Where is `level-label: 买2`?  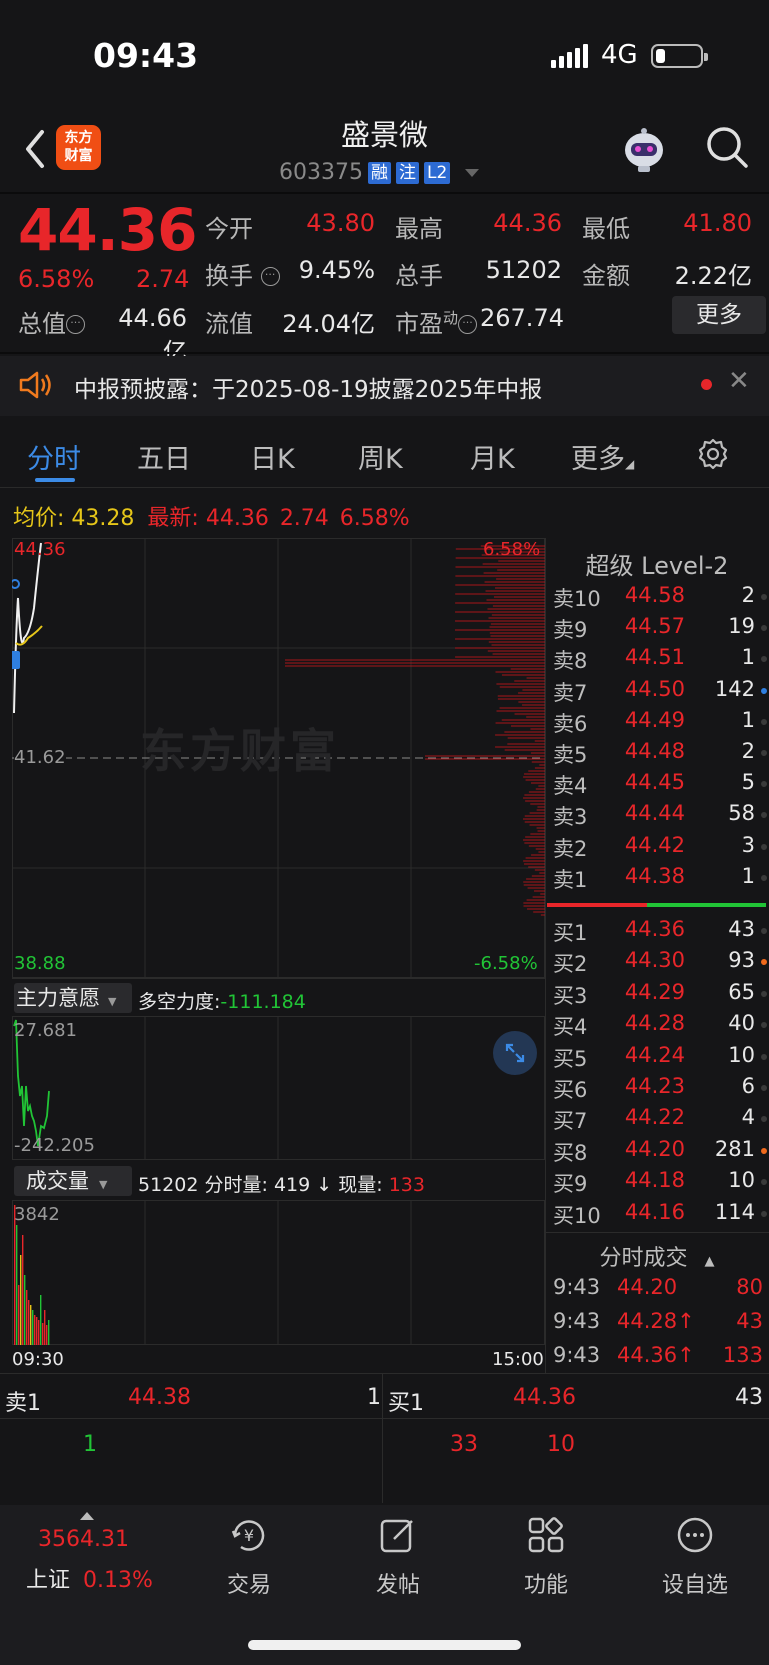 level-label: 买2 is located at coordinates (570, 964).